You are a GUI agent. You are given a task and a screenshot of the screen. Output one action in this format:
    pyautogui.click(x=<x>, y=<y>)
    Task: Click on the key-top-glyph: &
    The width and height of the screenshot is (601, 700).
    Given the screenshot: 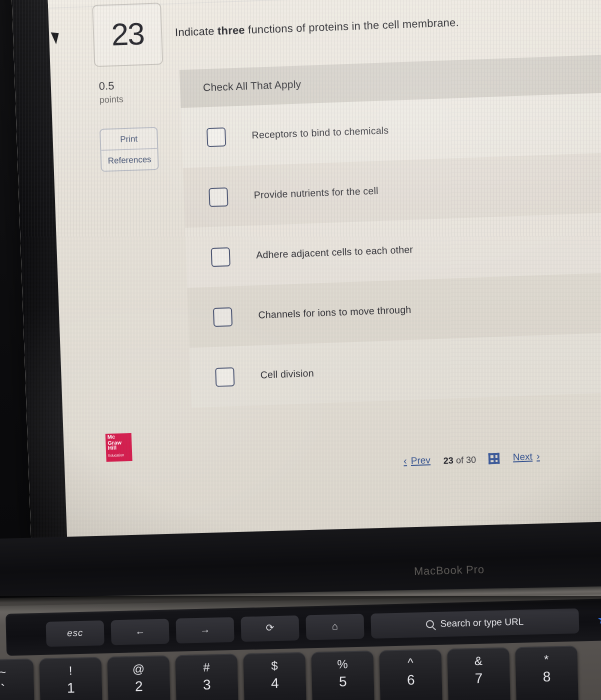 What is the action you would take?
    pyautogui.click(x=478, y=661)
    